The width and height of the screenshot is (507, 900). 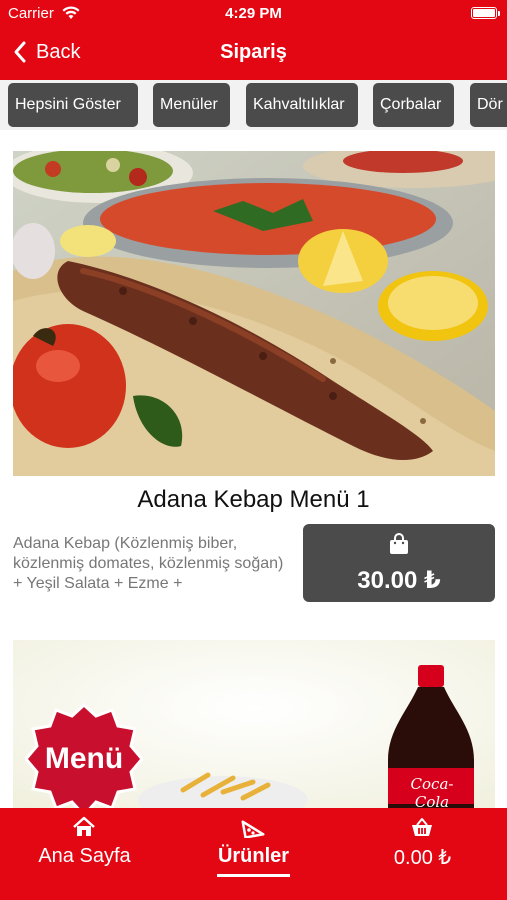 What do you see at coordinates (399, 543) in the screenshot?
I see `shopping-bag-icon` at bounding box center [399, 543].